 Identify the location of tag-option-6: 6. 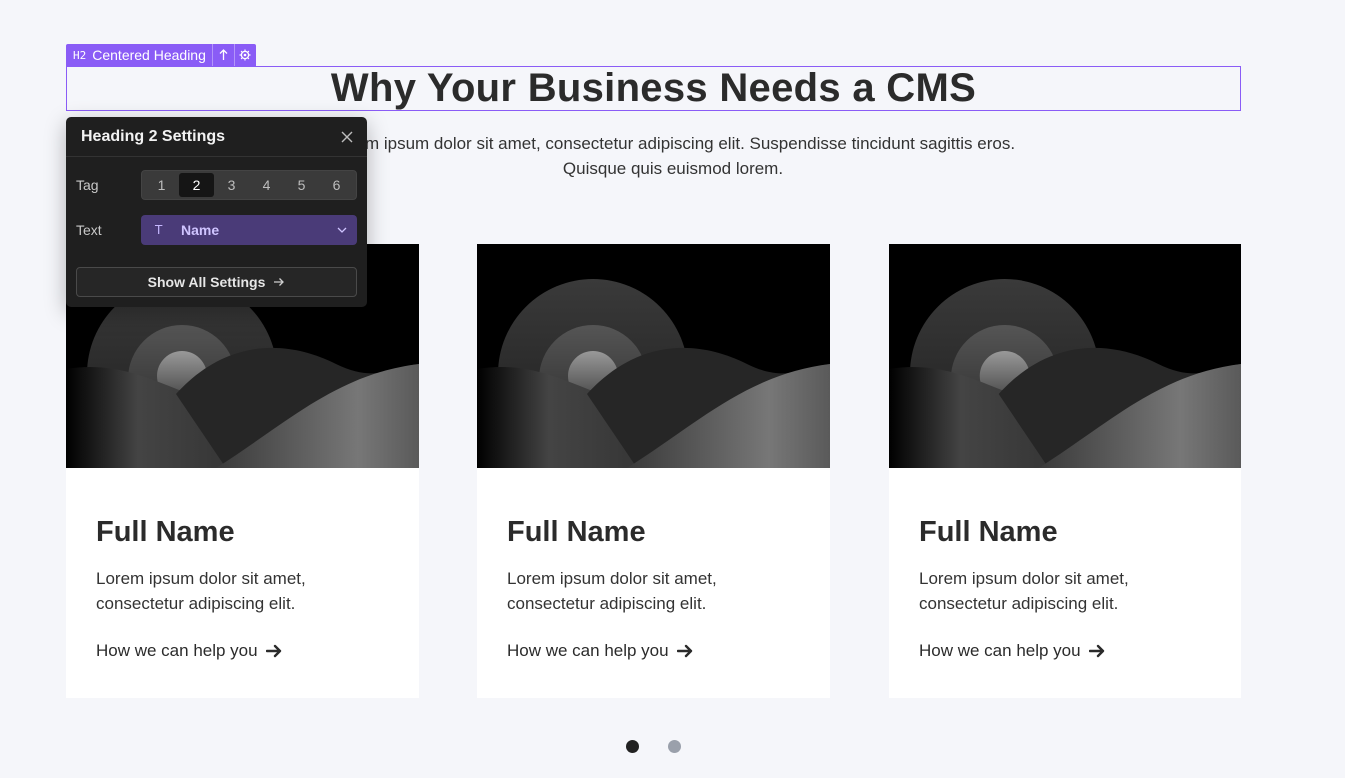
(336, 185).